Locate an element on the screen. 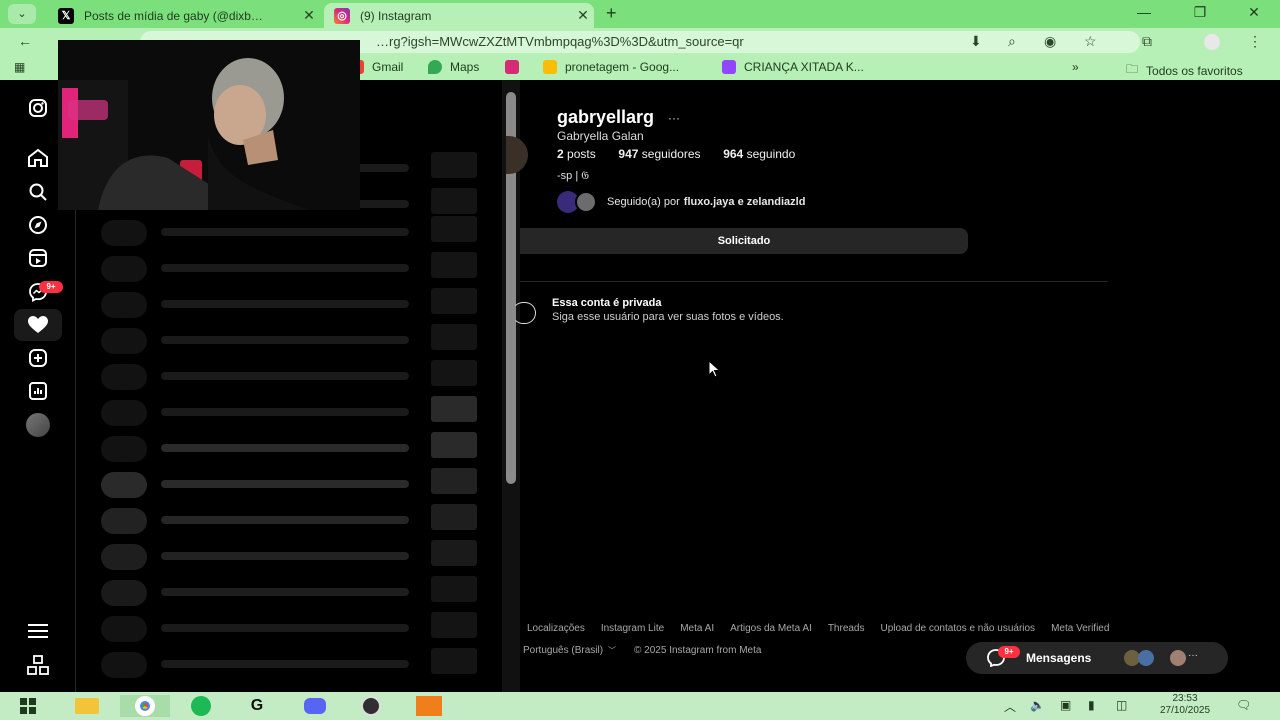 The width and height of the screenshot is (1280, 720). camera-icon: ▣ is located at coordinates (1065, 705).